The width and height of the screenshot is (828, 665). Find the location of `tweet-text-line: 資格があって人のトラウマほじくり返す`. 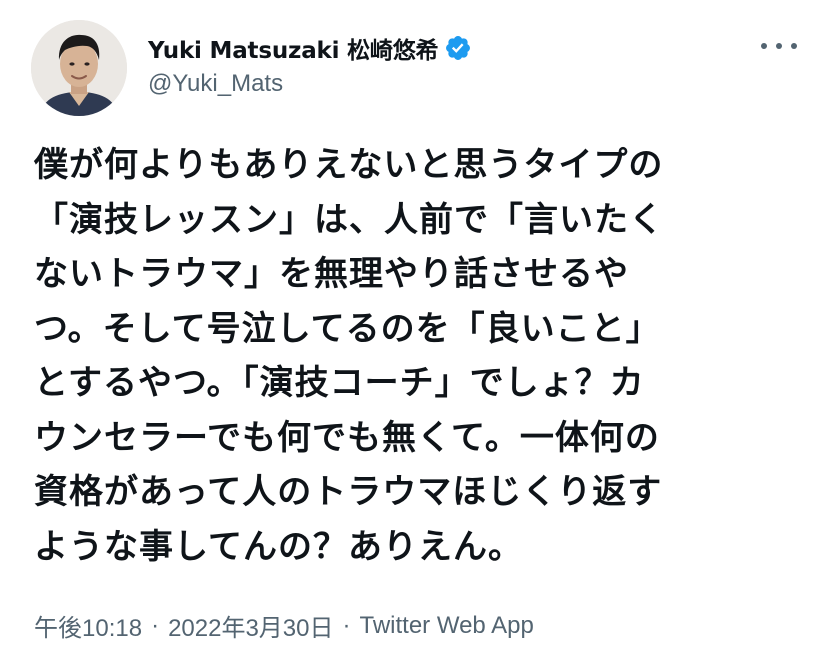

tweet-text-line: 資格があって人のトラウマほじくり返す is located at coordinates (348, 492).